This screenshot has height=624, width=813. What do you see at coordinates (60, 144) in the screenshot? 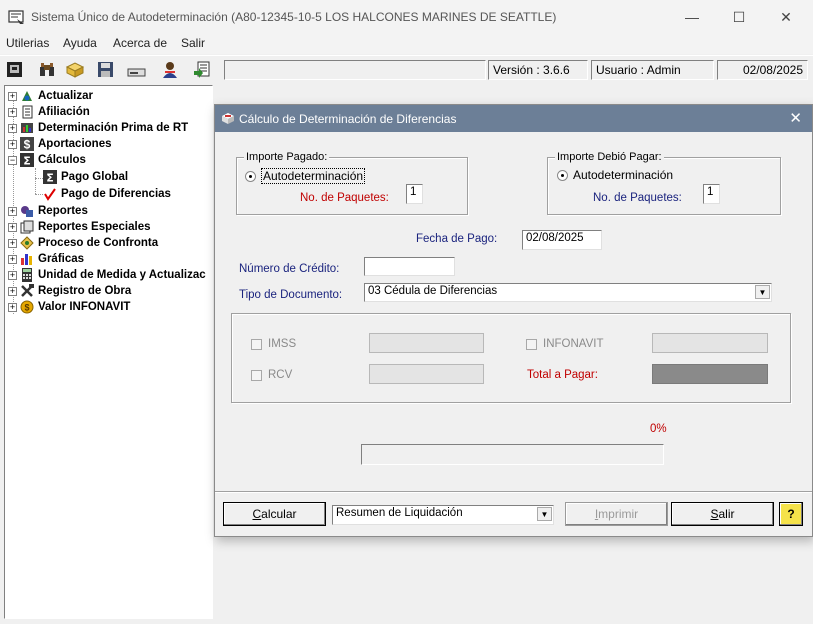
I see `tree-item-aportaciones: + $ Aportaciones` at bounding box center [60, 144].